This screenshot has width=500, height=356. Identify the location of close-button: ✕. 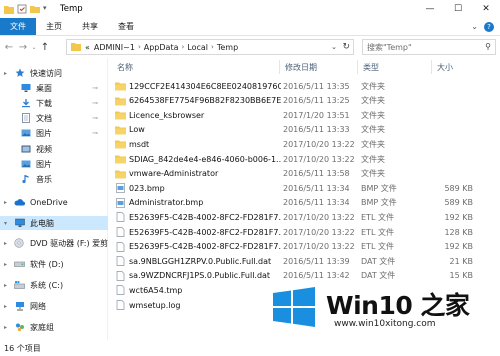
(486, 9).